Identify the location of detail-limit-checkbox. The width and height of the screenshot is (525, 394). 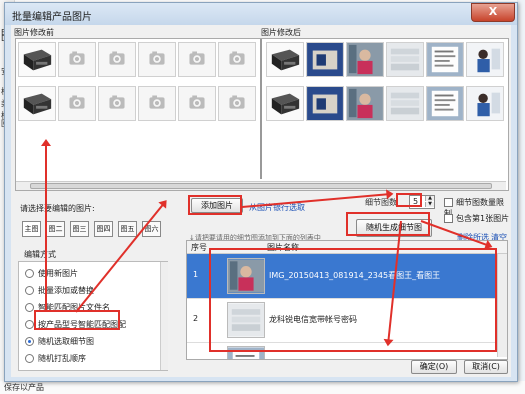
(448, 202).